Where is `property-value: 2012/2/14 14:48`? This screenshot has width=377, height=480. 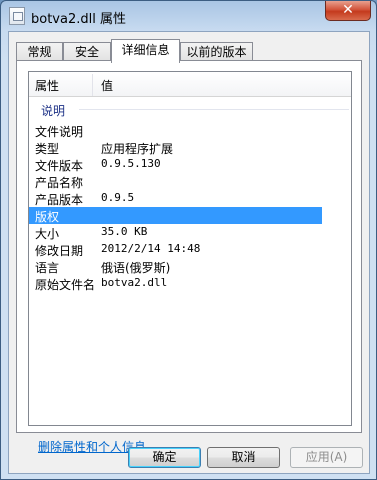
property-value: 2012/2/14 14:48 is located at coordinates (151, 248).